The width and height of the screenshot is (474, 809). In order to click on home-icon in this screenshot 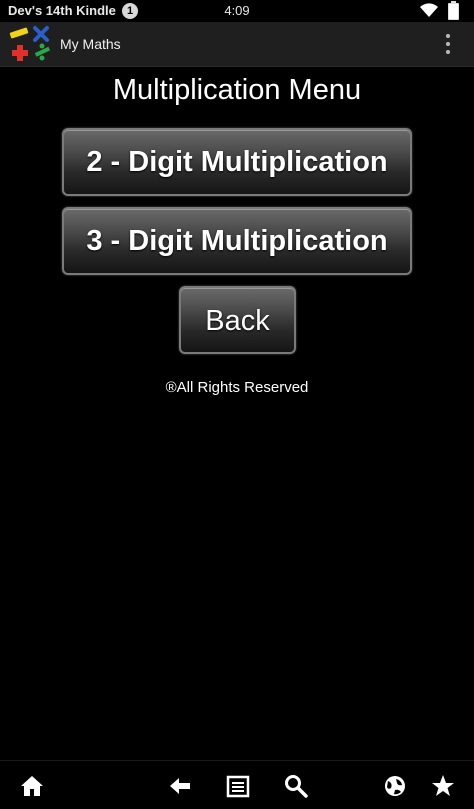, I will do `click(32, 786)`.